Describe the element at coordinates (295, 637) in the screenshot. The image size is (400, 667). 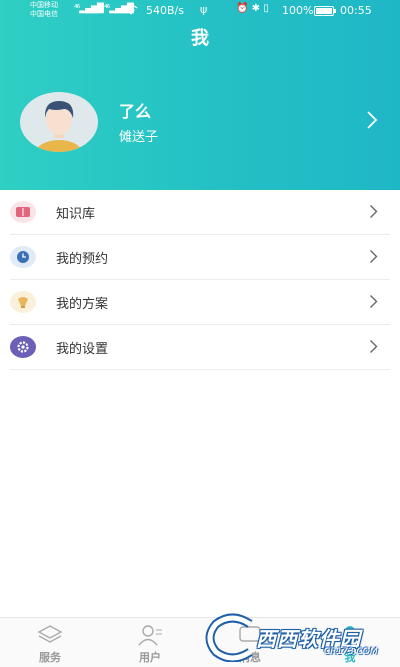
I see `watermark-logo: 西西软件园 CR173.COM` at that location.